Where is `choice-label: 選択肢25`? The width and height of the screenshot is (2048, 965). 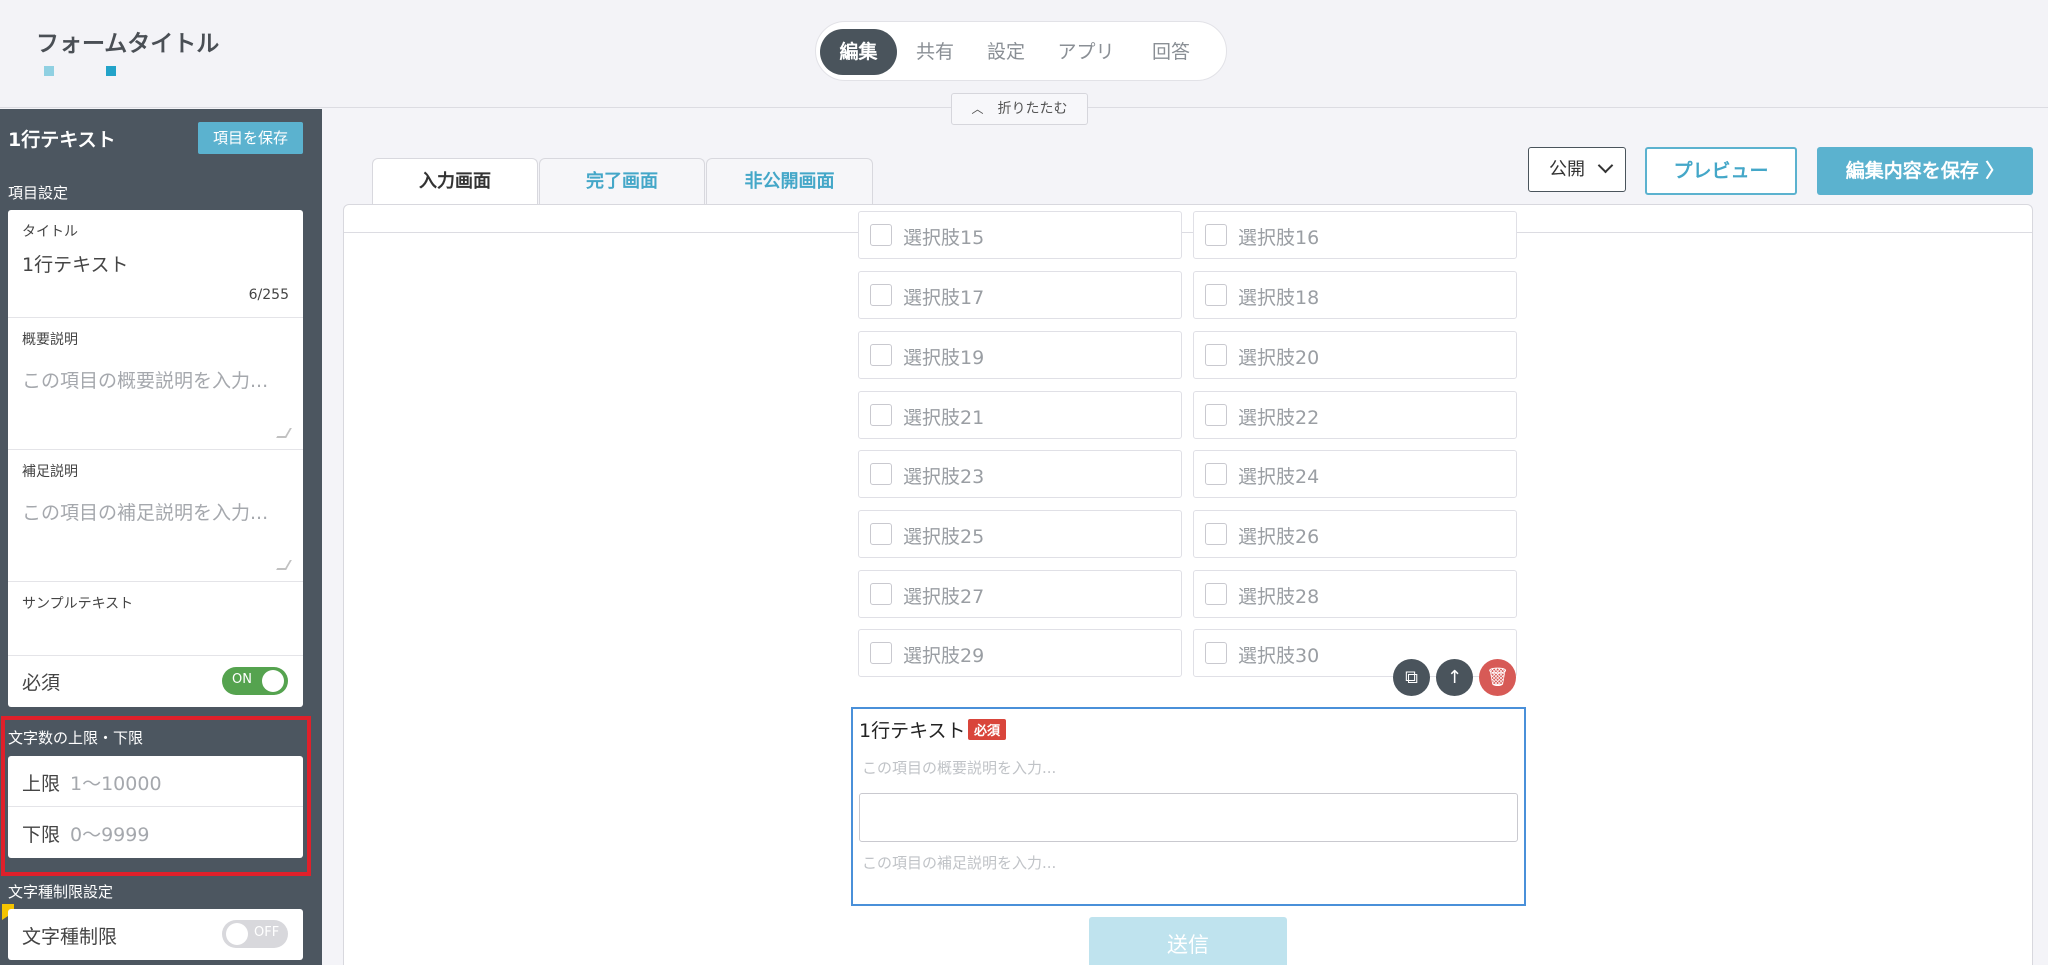
choice-label: 選択肢25 is located at coordinates (944, 537).